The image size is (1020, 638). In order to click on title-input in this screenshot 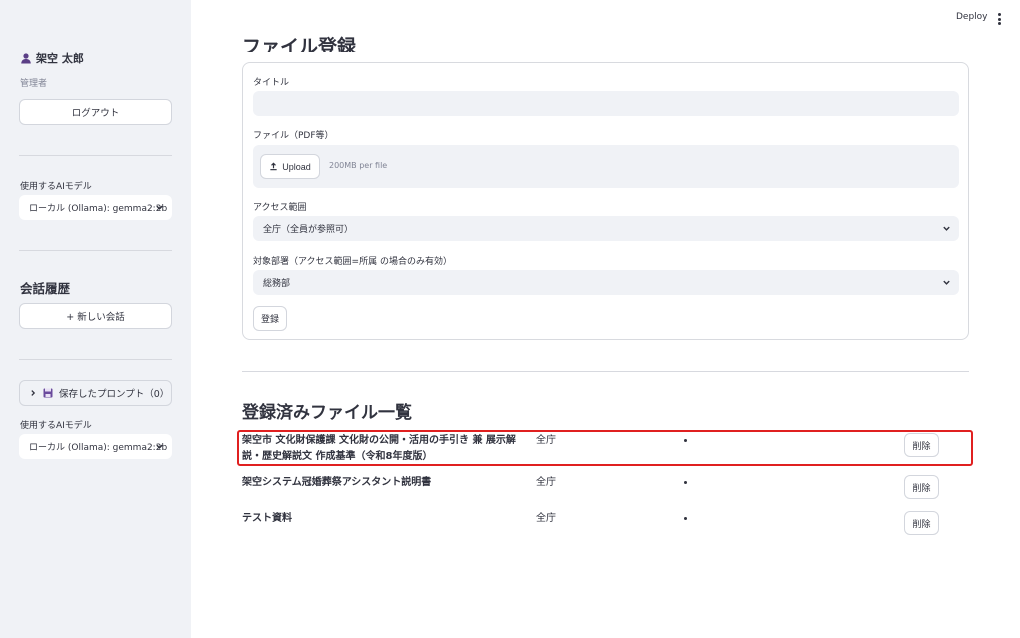, I will do `click(606, 103)`.